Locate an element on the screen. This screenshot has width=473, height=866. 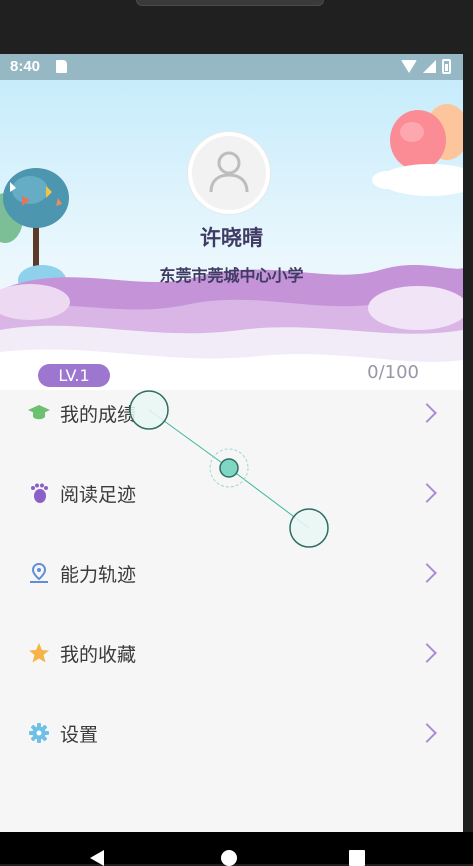
touch-gesture-overlay is located at coordinates (229, 469).